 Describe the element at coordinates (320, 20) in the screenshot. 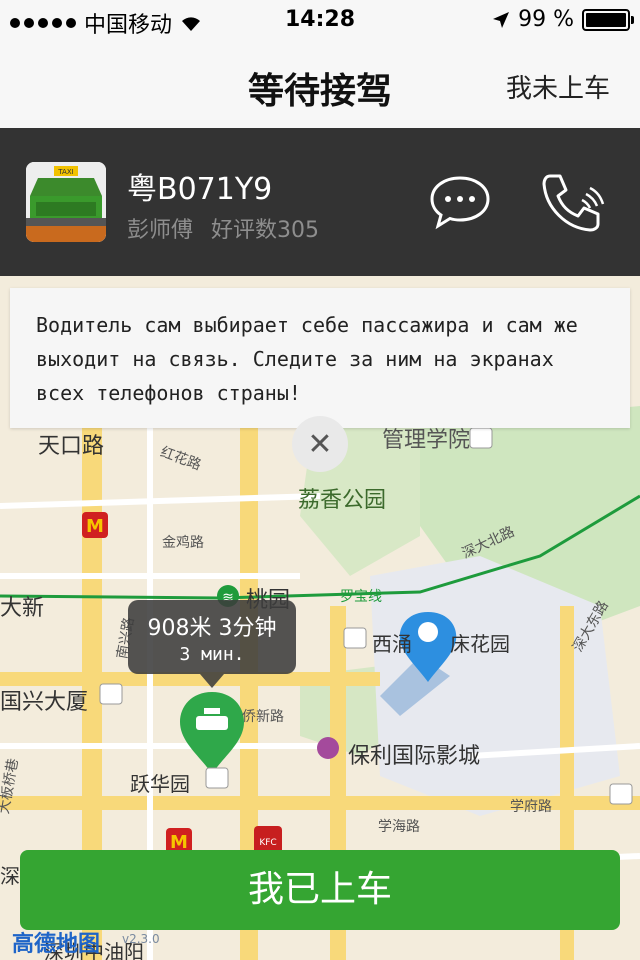

I see `status-bar: 中国移动 14:28 99 %` at that location.